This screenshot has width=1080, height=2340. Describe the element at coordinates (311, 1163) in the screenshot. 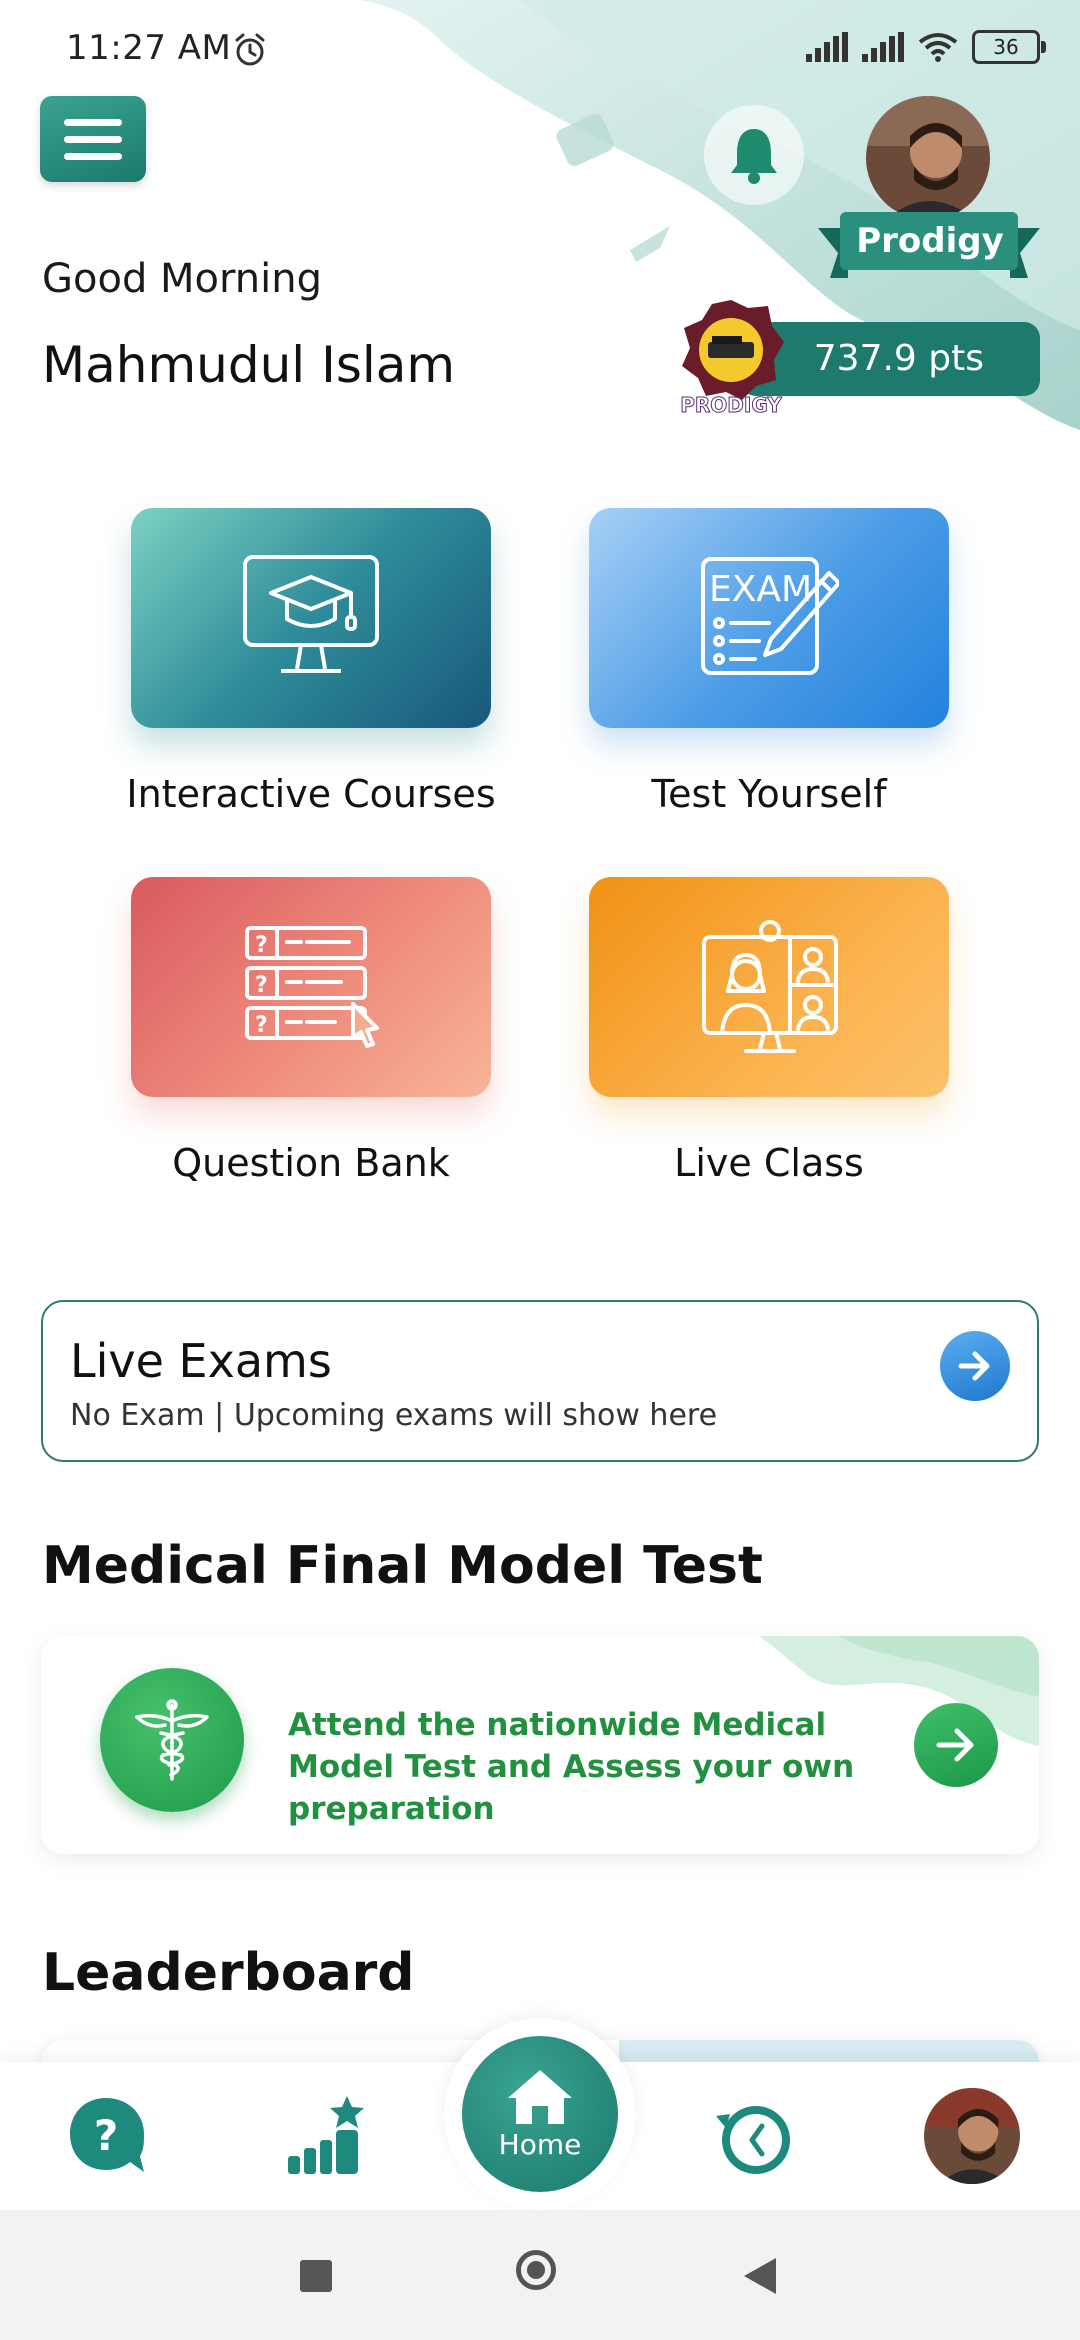

I see `question-bank-label: Question Bank` at that location.